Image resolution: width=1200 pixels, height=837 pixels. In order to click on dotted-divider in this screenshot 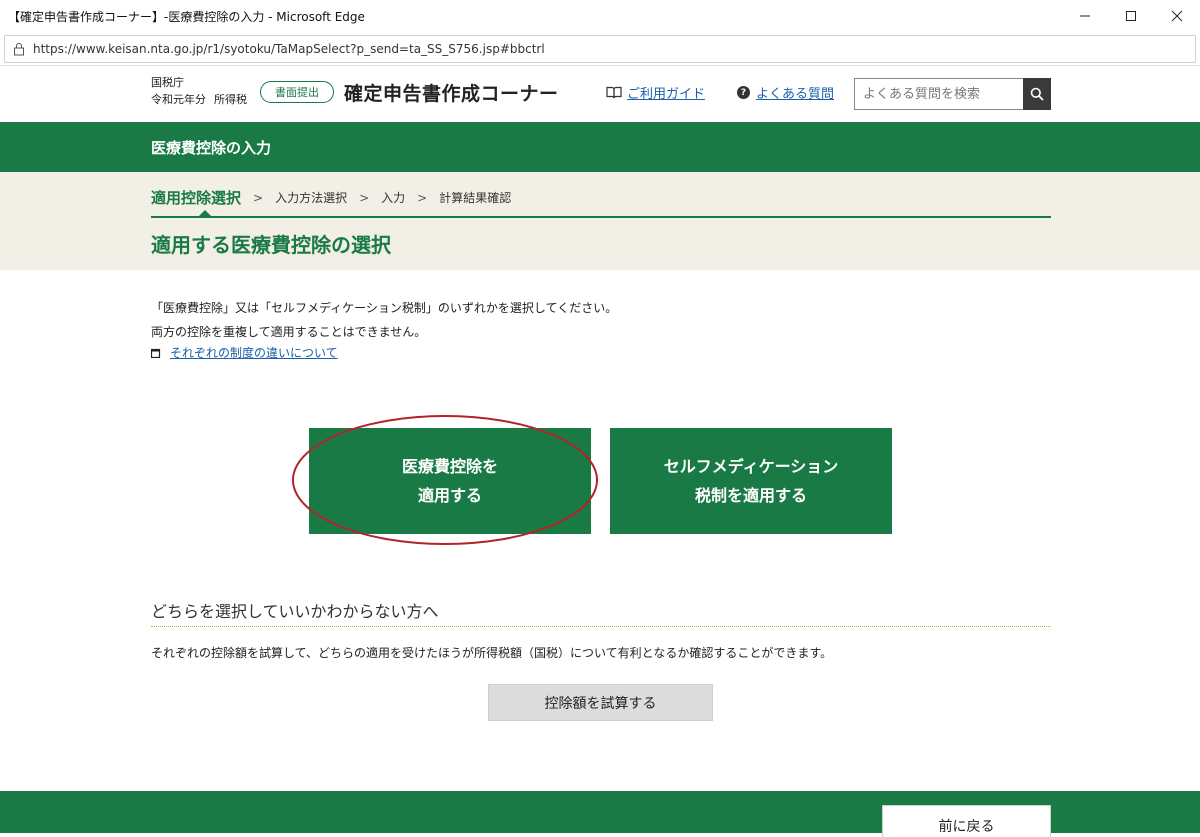, I will do `click(601, 626)`.